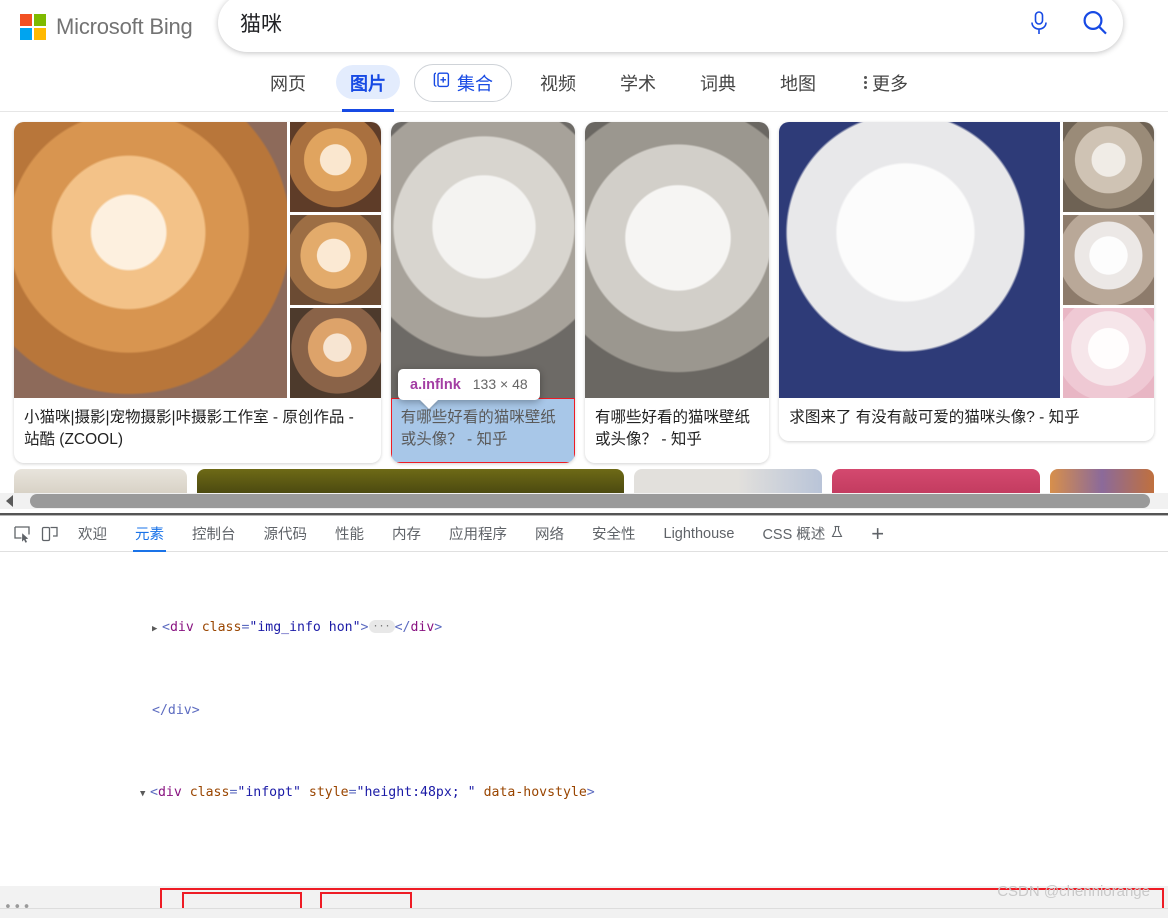 The image size is (1168, 918). What do you see at coordinates (435, 385) in the screenshot?
I see `tooltip-selector: a.inflnk` at bounding box center [435, 385].